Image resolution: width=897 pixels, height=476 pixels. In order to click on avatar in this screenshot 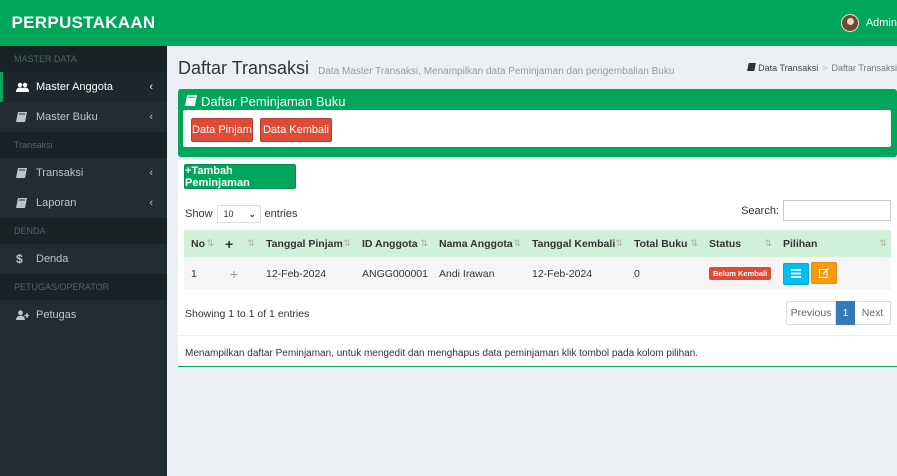, I will do `click(849, 23)`.